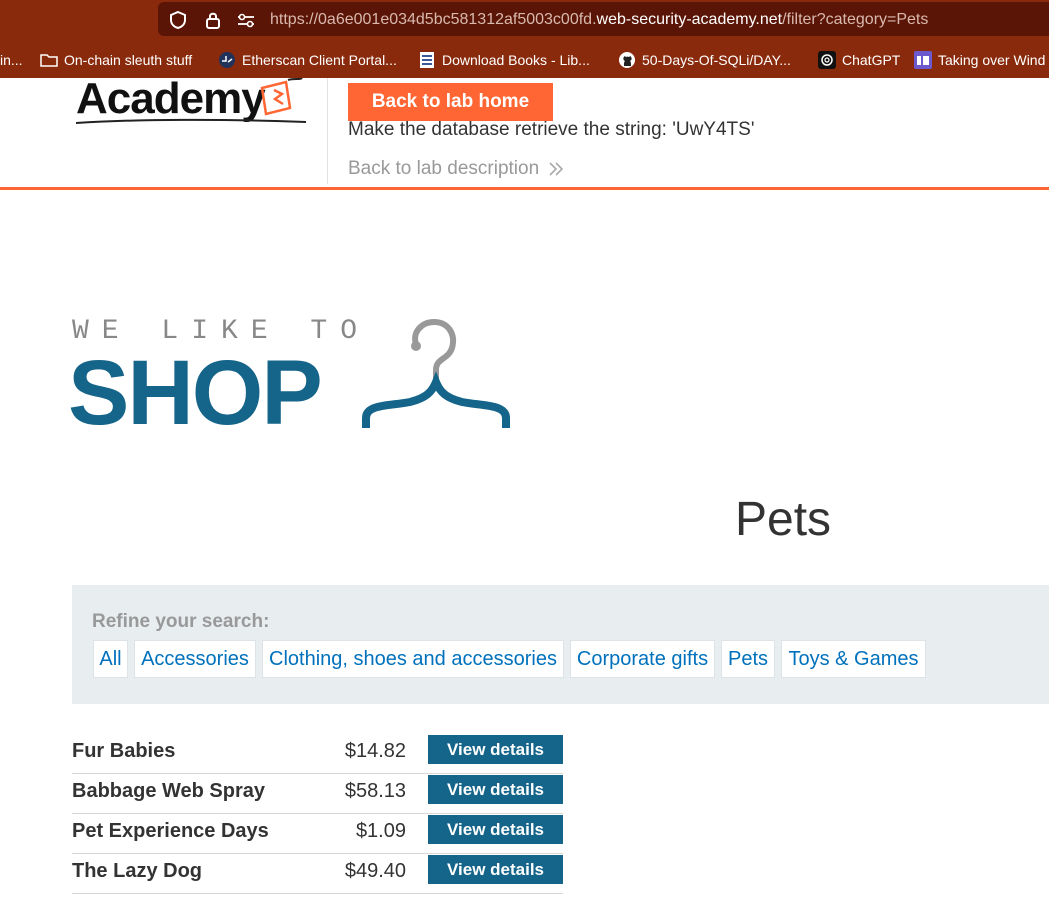  What do you see at coordinates (853, 659) in the screenshot?
I see `filter-toys-games: Toys & Games` at bounding box center [853, 659].